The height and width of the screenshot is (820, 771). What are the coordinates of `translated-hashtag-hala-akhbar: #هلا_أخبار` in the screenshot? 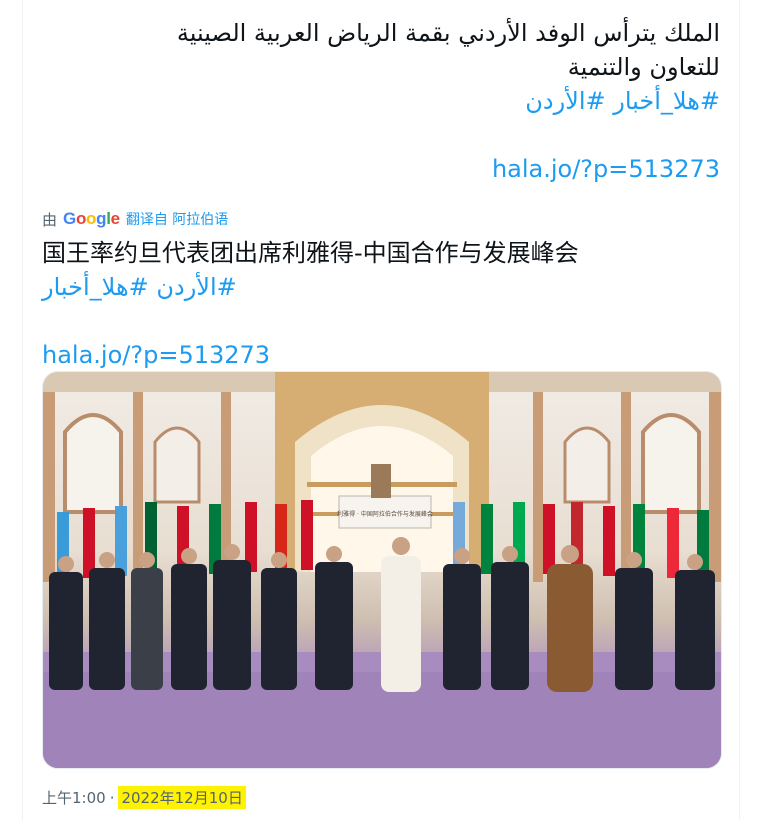 It's located at (95, 287).